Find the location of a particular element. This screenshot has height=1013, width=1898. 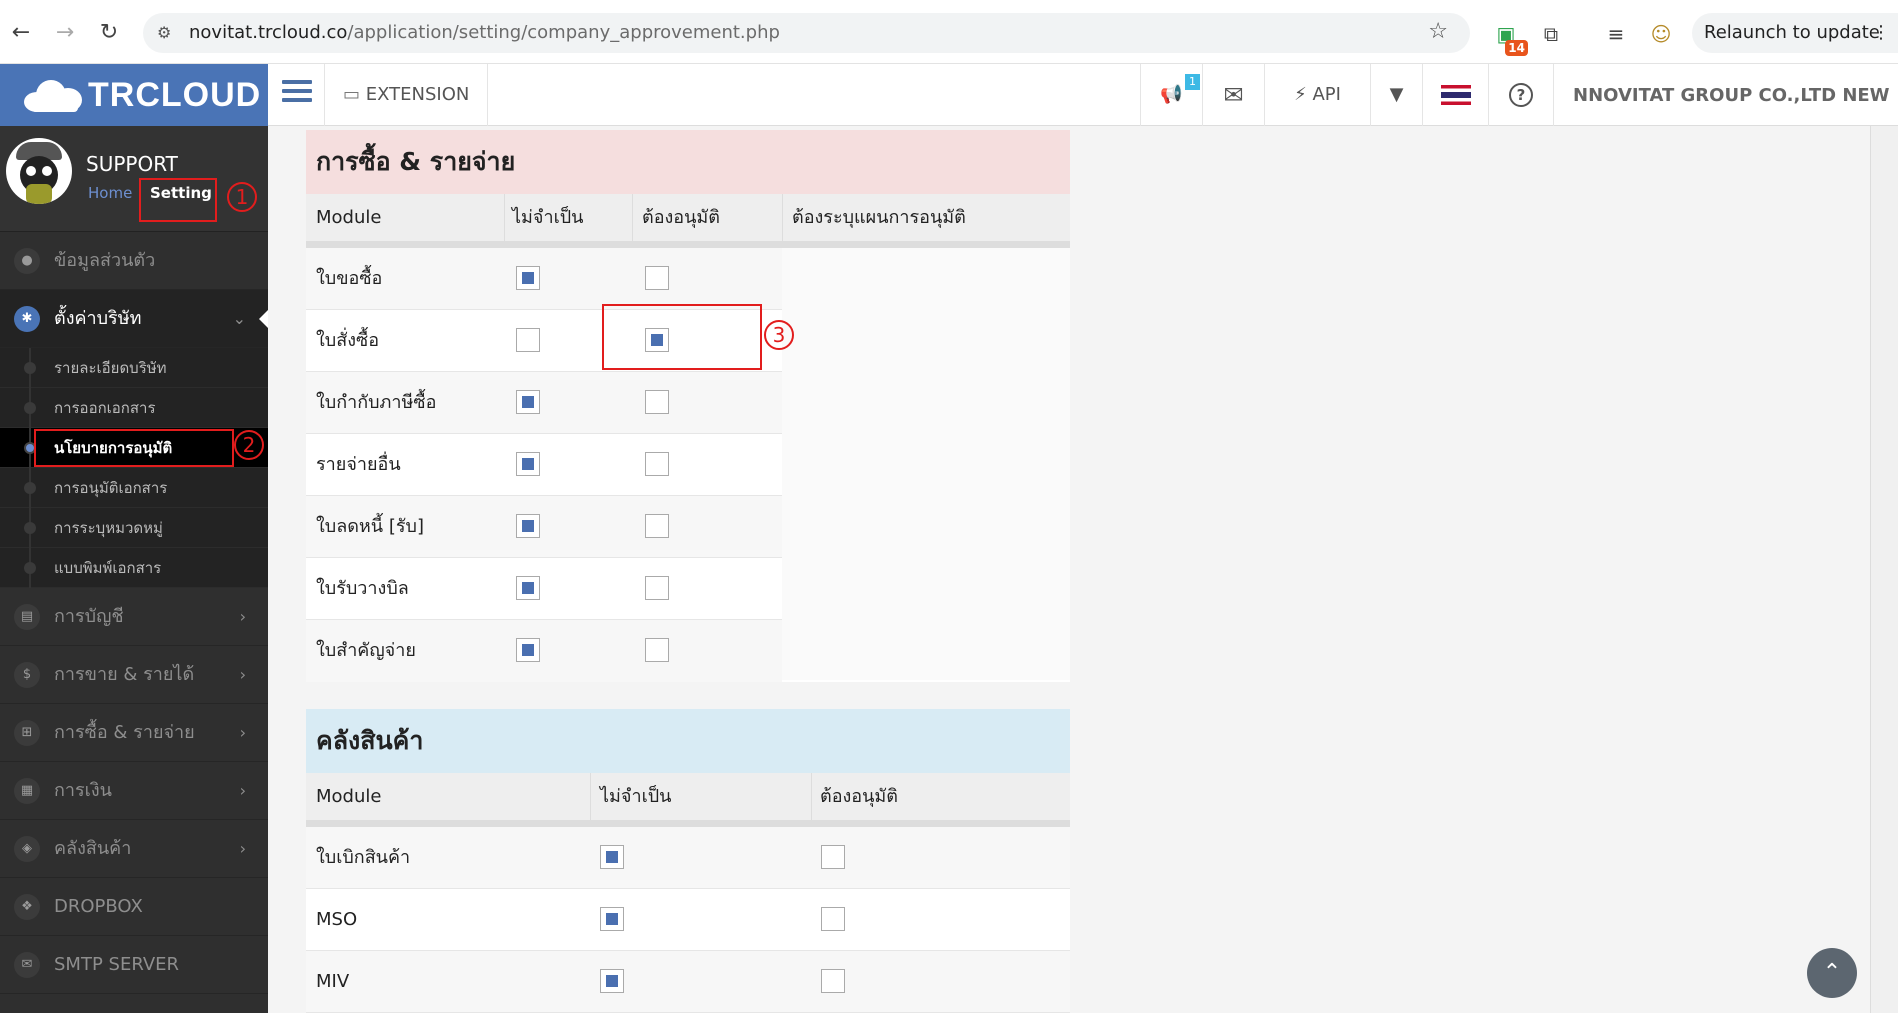

table-row: MIV is located at coordinates (688, 982).